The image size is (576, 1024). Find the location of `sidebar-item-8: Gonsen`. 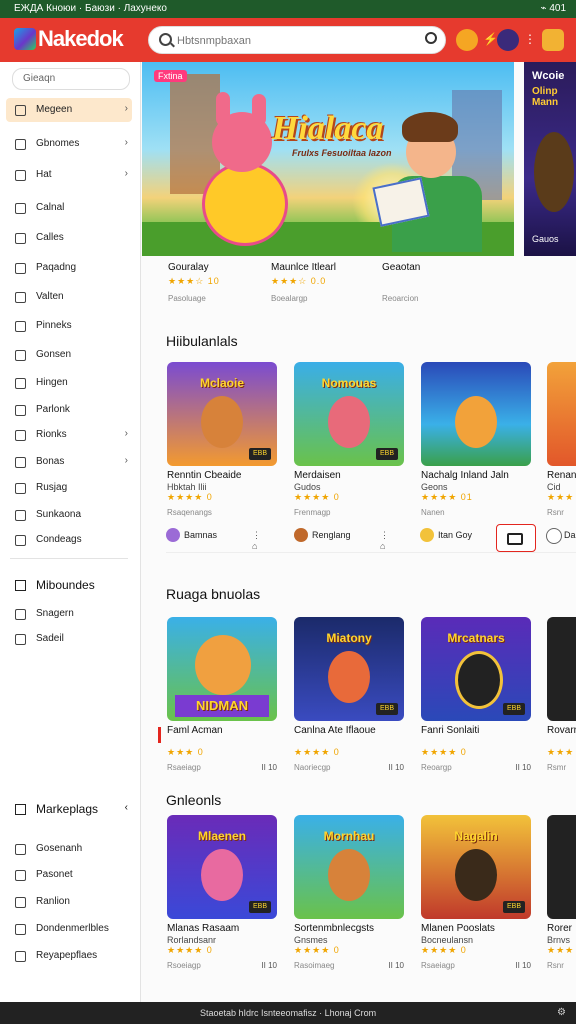

sidebar-item-8: Gonsen is located at coordinates (69, 355).